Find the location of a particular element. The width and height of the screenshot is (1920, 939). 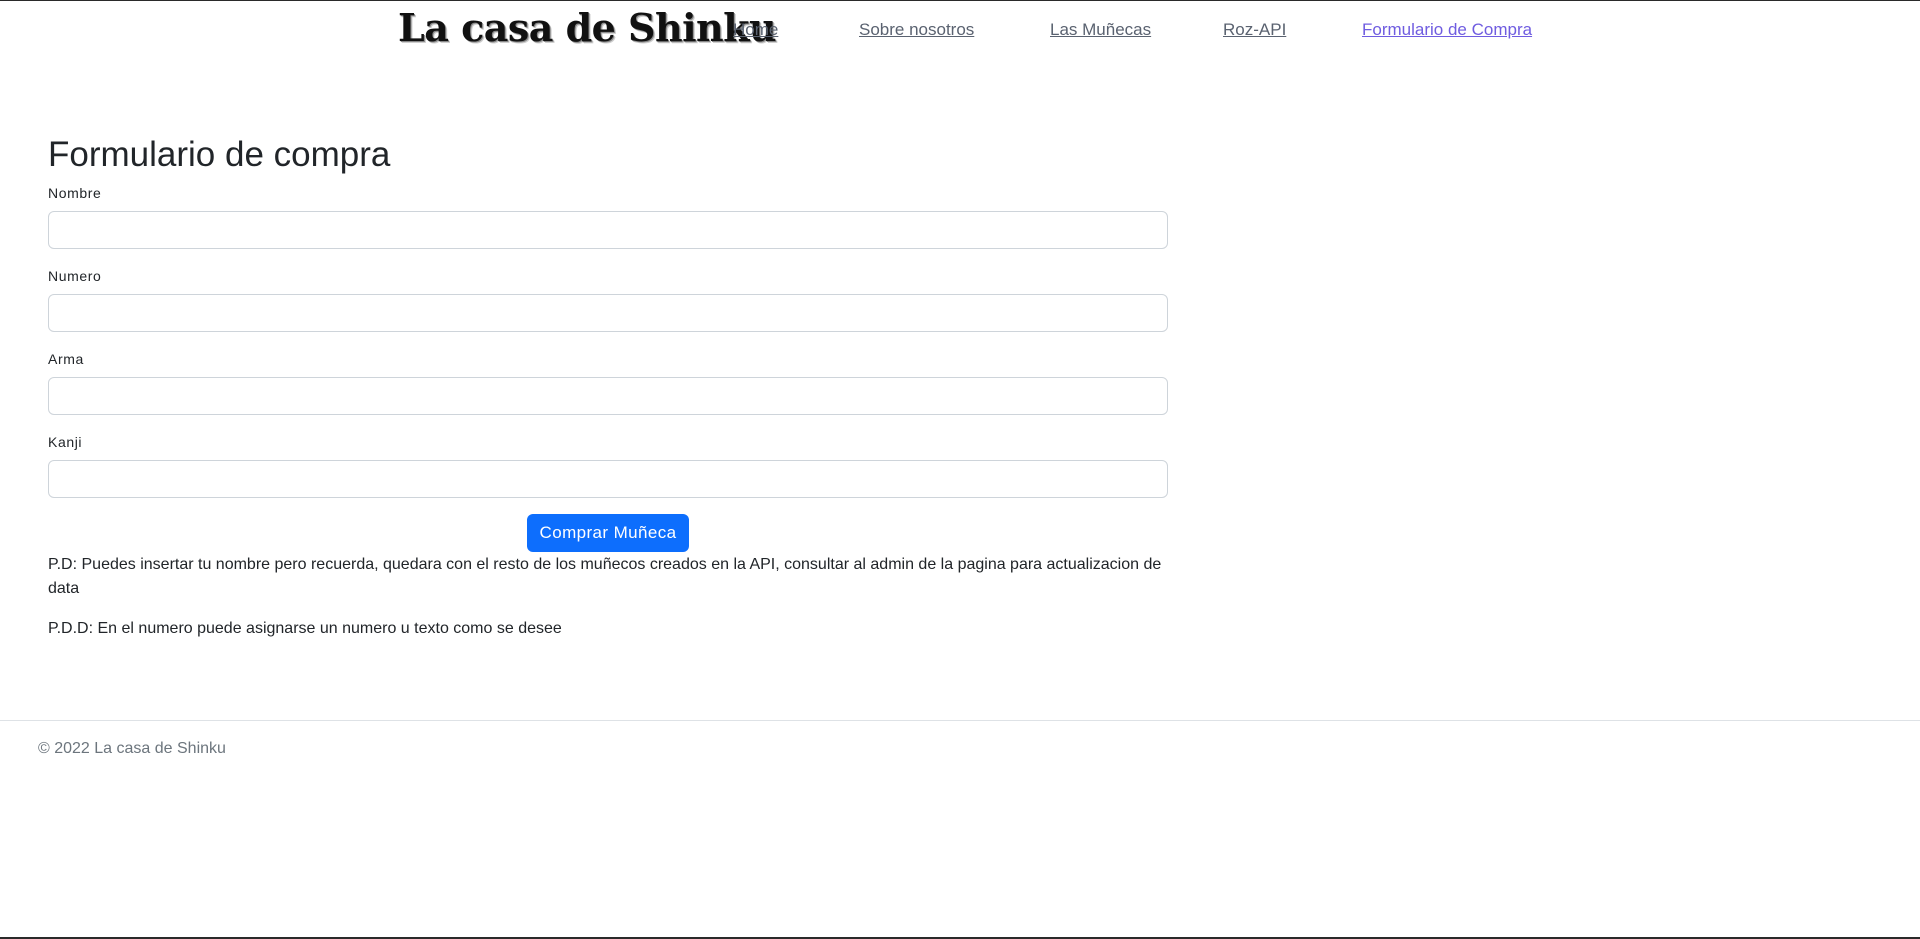

footer-copyright: © 2022 La casa de Shinku is located at coordinates (132, 748).